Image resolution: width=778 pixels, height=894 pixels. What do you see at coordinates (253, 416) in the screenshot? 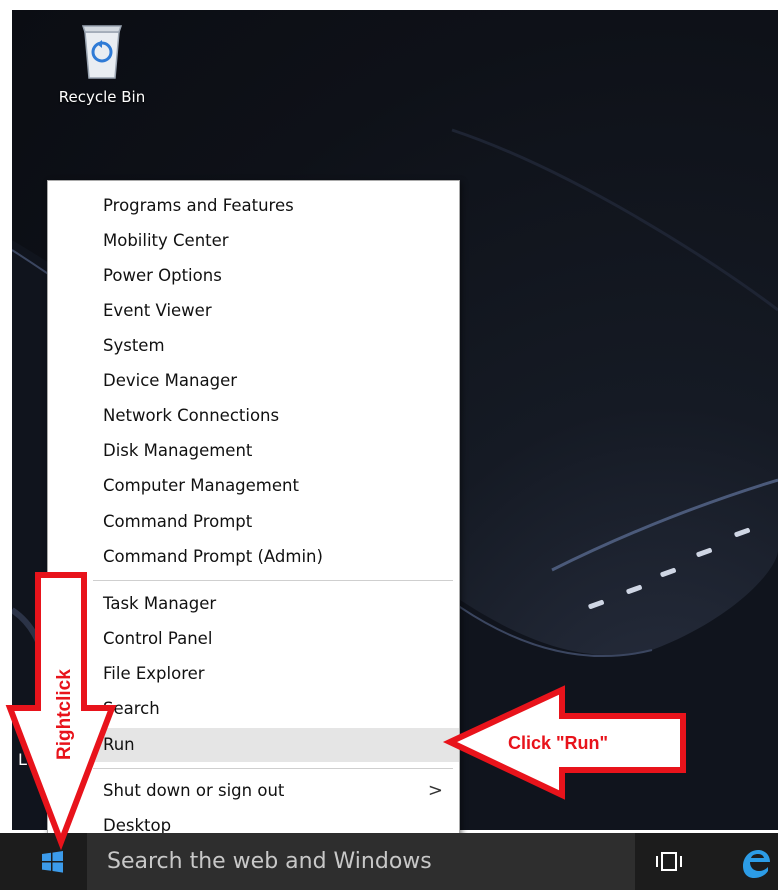
I see `menu-item-network-connections: Network Connections` at bounding box center [253, 416].